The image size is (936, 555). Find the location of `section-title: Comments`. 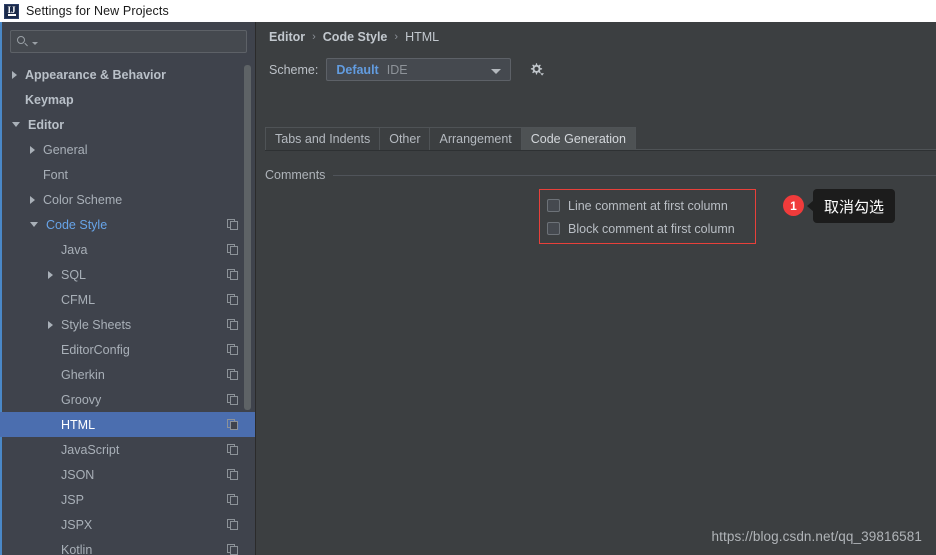

section-title: Comments is located at coordinates (295, 175).